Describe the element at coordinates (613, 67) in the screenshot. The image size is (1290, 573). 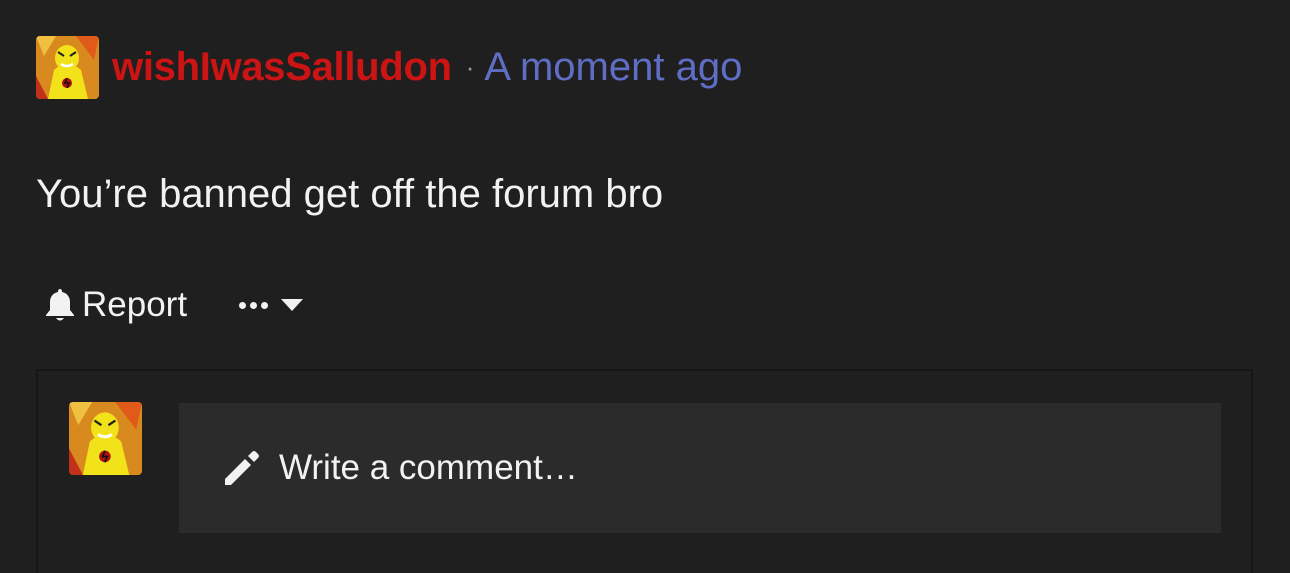
I see `post-timestamp-link: A moment ago` at that location.